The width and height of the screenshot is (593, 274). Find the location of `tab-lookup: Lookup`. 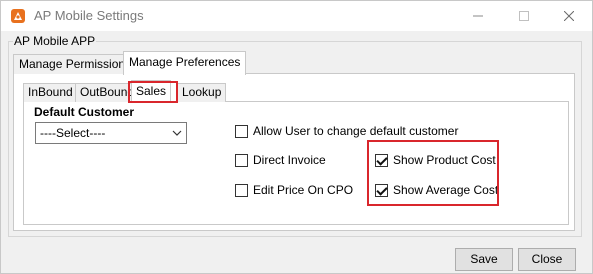

tab-lookup: Lookup is located at coordinates (202, 92).